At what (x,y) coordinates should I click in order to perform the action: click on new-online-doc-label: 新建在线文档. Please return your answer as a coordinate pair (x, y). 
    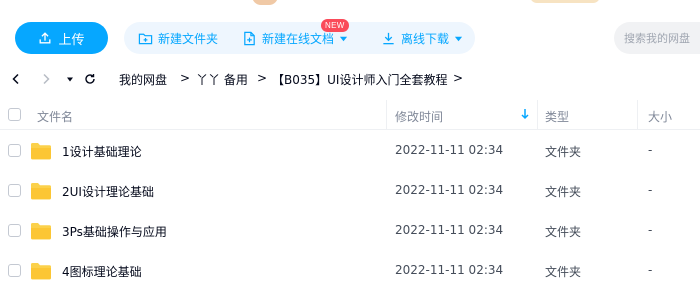
    Looking at the image, I should click on (298, 38).